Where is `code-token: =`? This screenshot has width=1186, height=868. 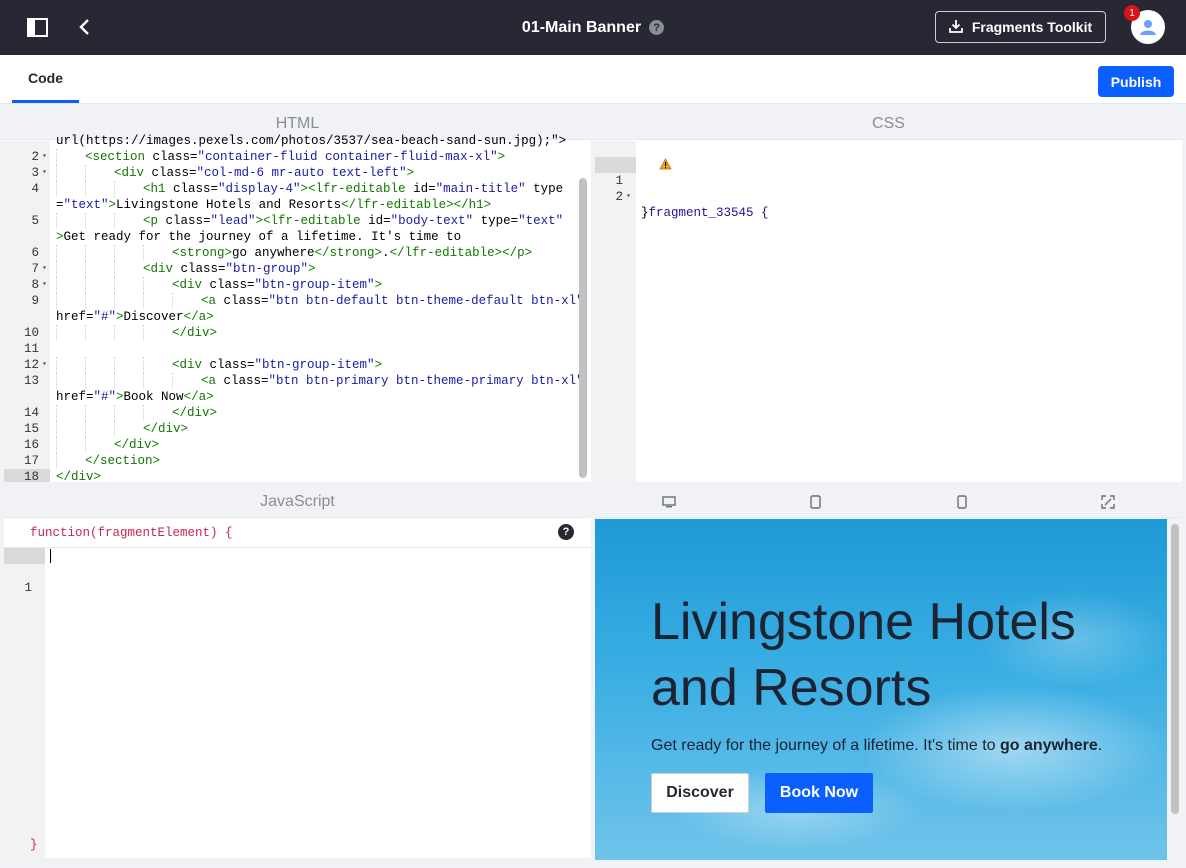 code-token: = is located at coordinates (60, 205).